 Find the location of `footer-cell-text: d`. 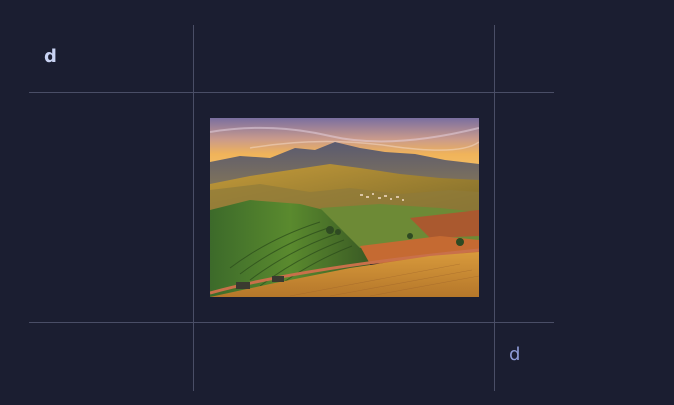

footer-cell-text: d is located at coordinates (515, 354).